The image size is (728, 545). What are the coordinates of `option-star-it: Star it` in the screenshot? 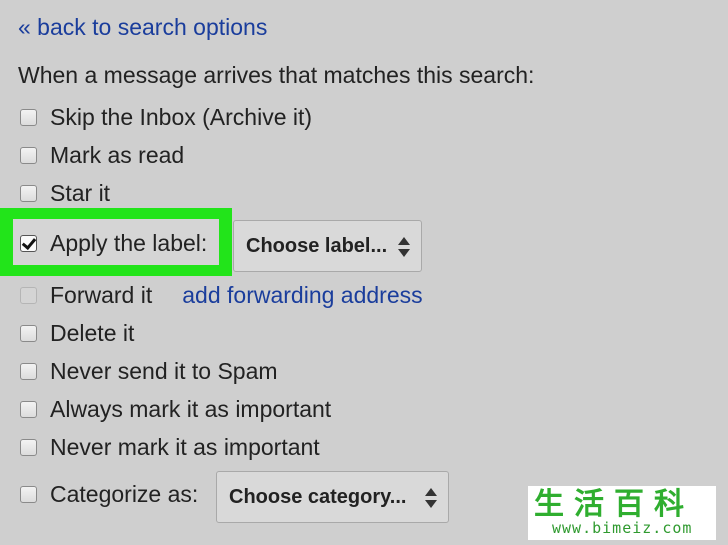 It's located at (65, 193).